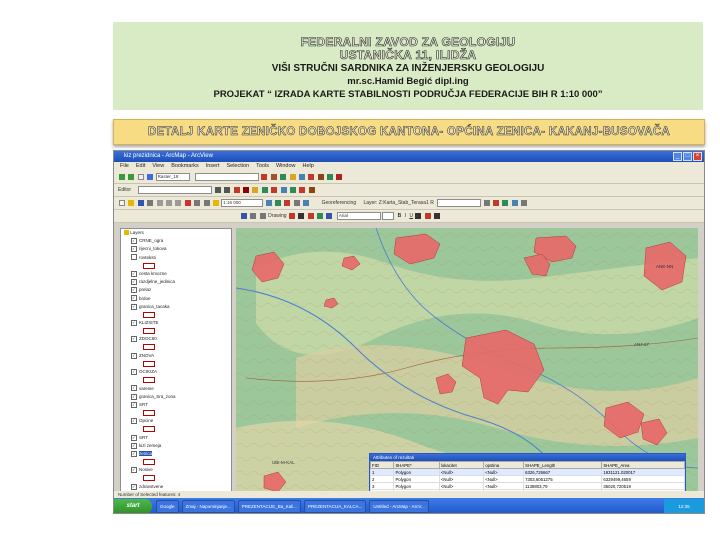  What do you see at coordinates (291, 215) in the screenshot?
I see `rectangle-icon` at bounding box center [291, 215].